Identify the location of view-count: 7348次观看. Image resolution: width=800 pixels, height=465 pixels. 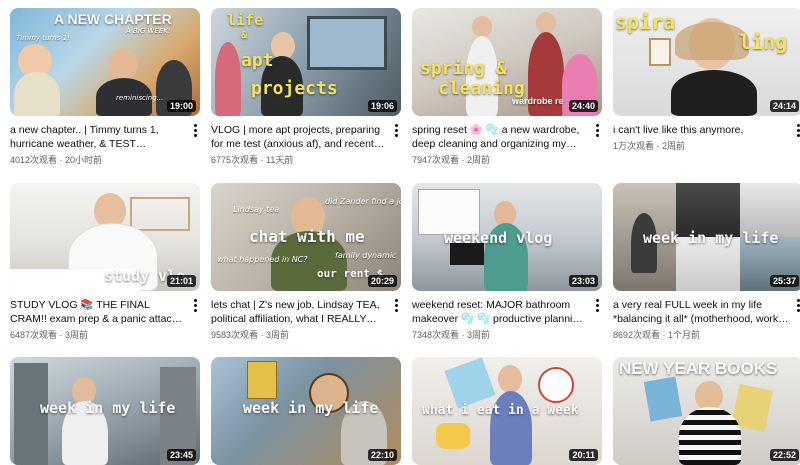
(436, 335).